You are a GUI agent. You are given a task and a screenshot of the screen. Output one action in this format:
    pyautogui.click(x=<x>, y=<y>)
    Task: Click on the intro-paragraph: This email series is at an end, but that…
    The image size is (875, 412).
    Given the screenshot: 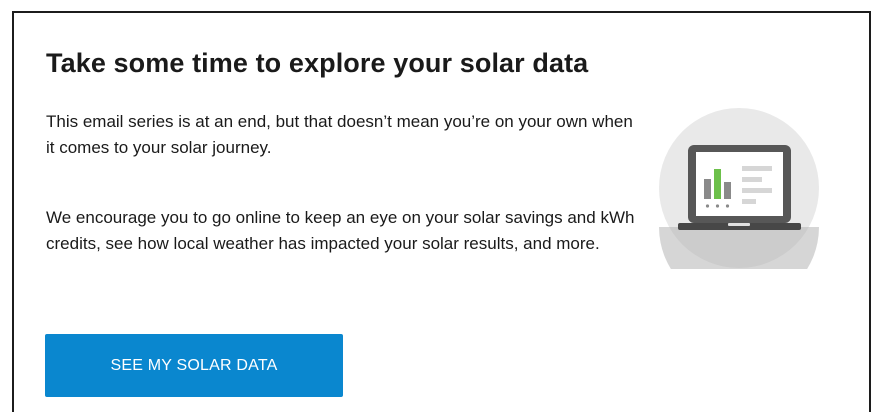 What is the action you would take?
    pyautogui.click(x=339, y=134)
    